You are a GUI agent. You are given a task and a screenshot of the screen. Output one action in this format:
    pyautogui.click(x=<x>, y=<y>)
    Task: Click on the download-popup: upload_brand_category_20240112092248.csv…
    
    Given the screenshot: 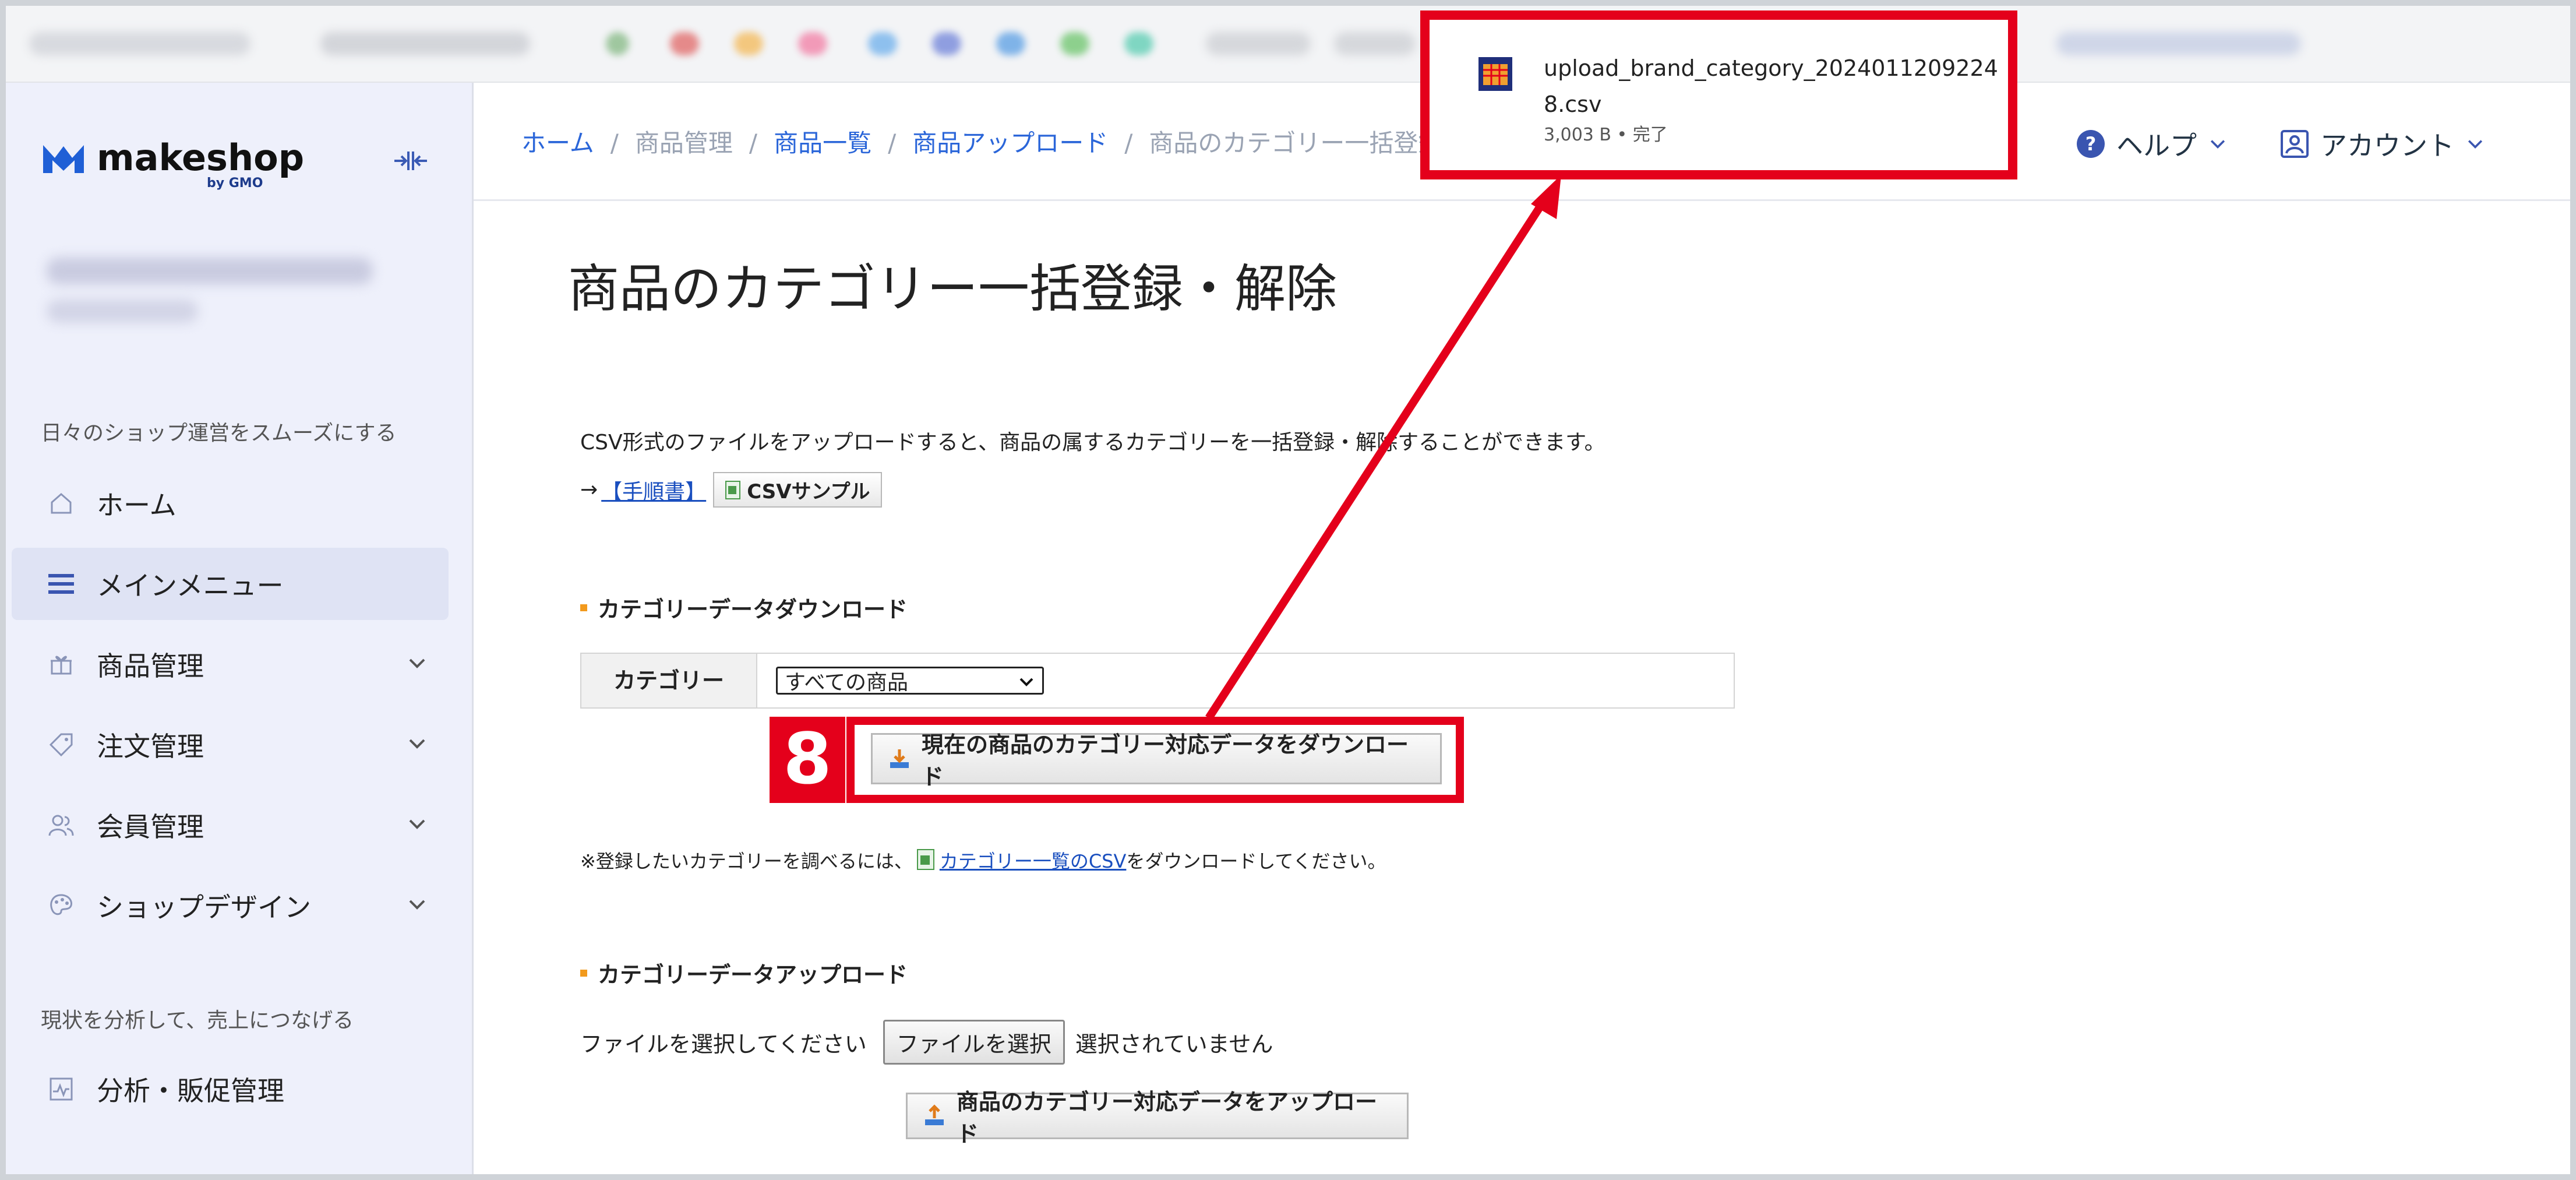 What is the action you would take?
    pyautogui.click(x=1719, y=95)
    